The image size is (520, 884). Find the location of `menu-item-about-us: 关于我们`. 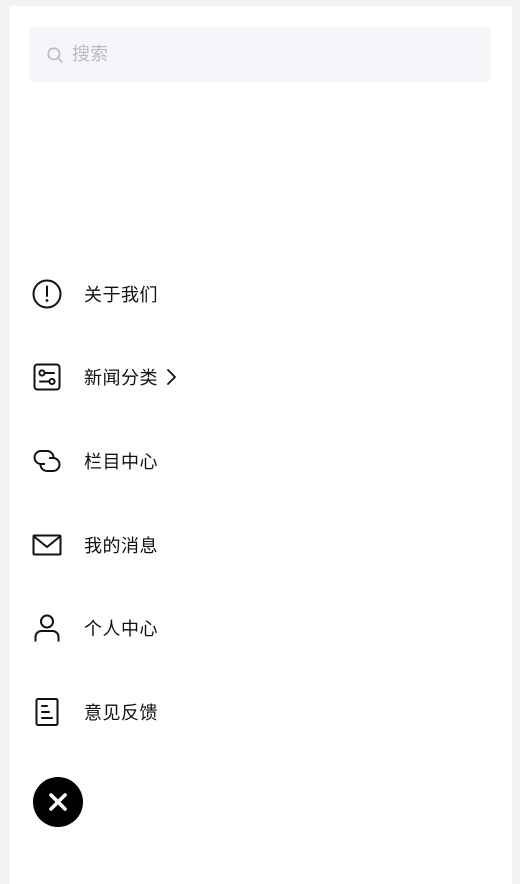

menu-item-about-us: 关于我们 is located at coordinates (260, 294).